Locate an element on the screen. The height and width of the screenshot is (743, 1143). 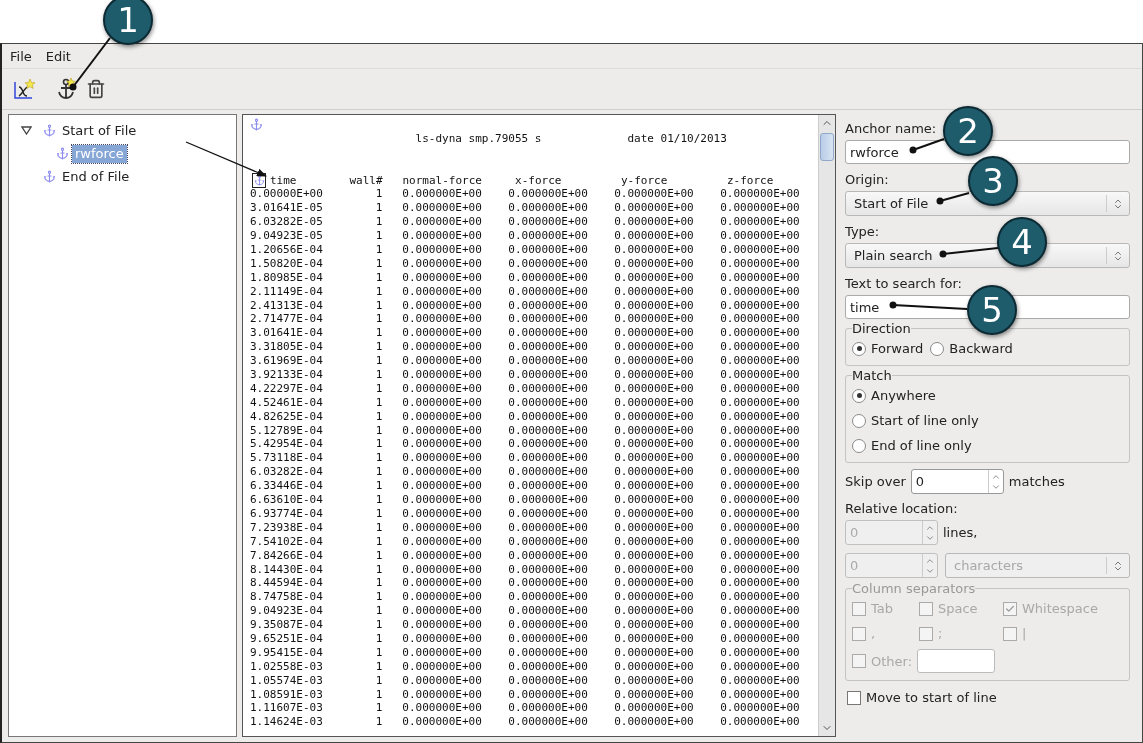
text-line: 9.04923E-04 1 0.000000E+00 0.000000E+00 0.000000E+00 0.000000E+00 is located at coordinates (525, 611).